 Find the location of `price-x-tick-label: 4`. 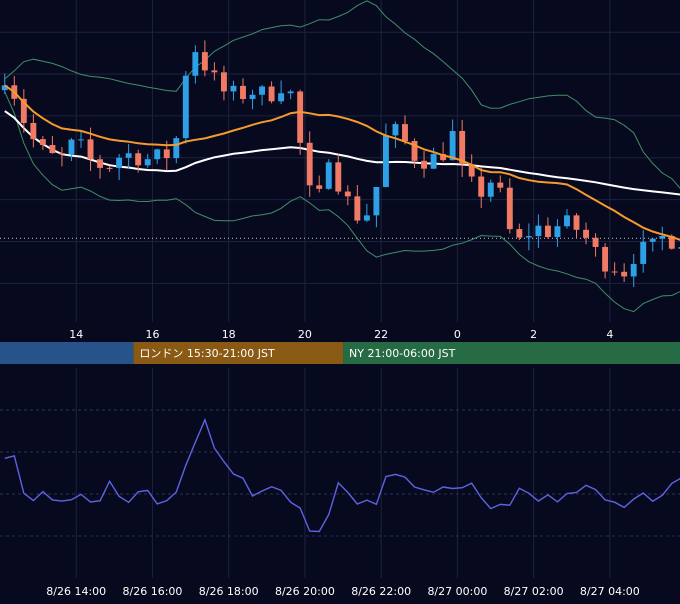

price-x-tick-label: 4 is located at coordinates (609, 334).